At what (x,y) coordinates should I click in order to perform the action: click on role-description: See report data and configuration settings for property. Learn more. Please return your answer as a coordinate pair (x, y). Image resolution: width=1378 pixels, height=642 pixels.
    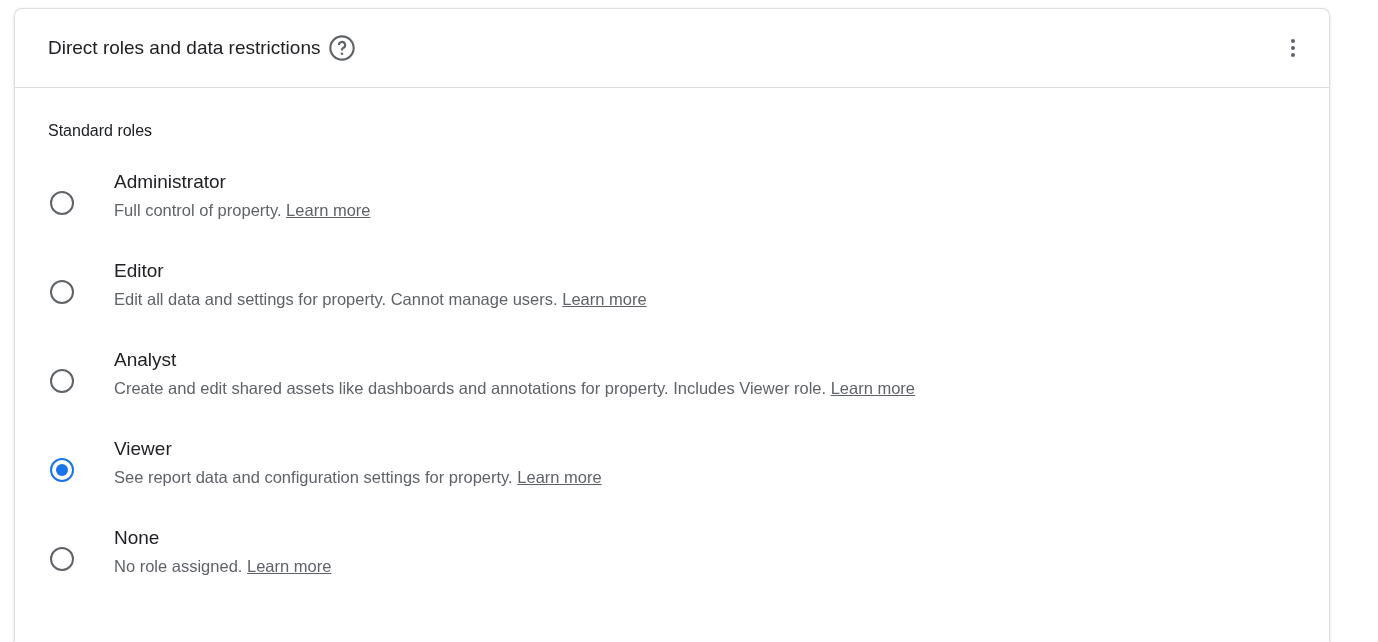
    Looking at the image, I should click on (358, 477).